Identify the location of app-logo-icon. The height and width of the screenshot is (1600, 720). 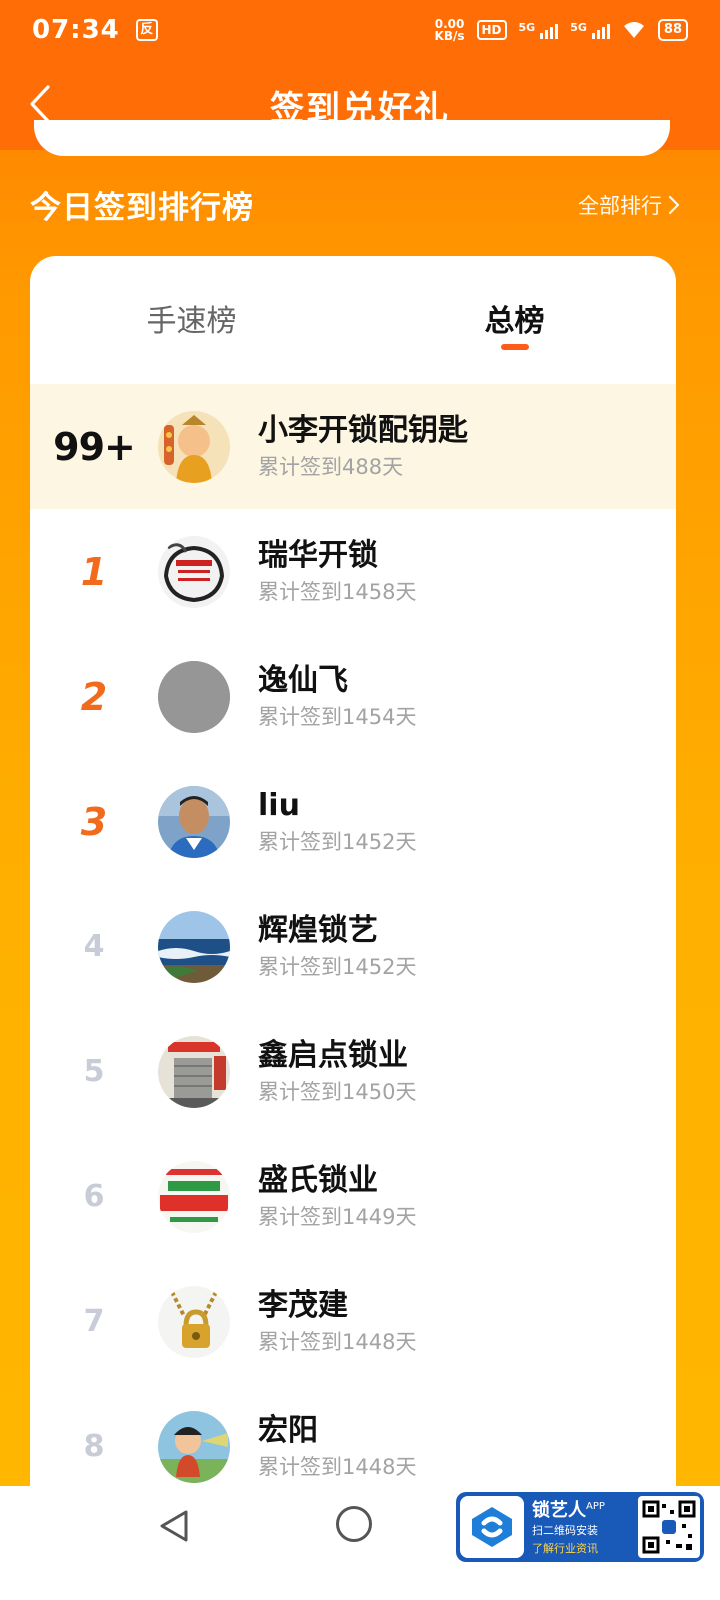
(492, 1527).